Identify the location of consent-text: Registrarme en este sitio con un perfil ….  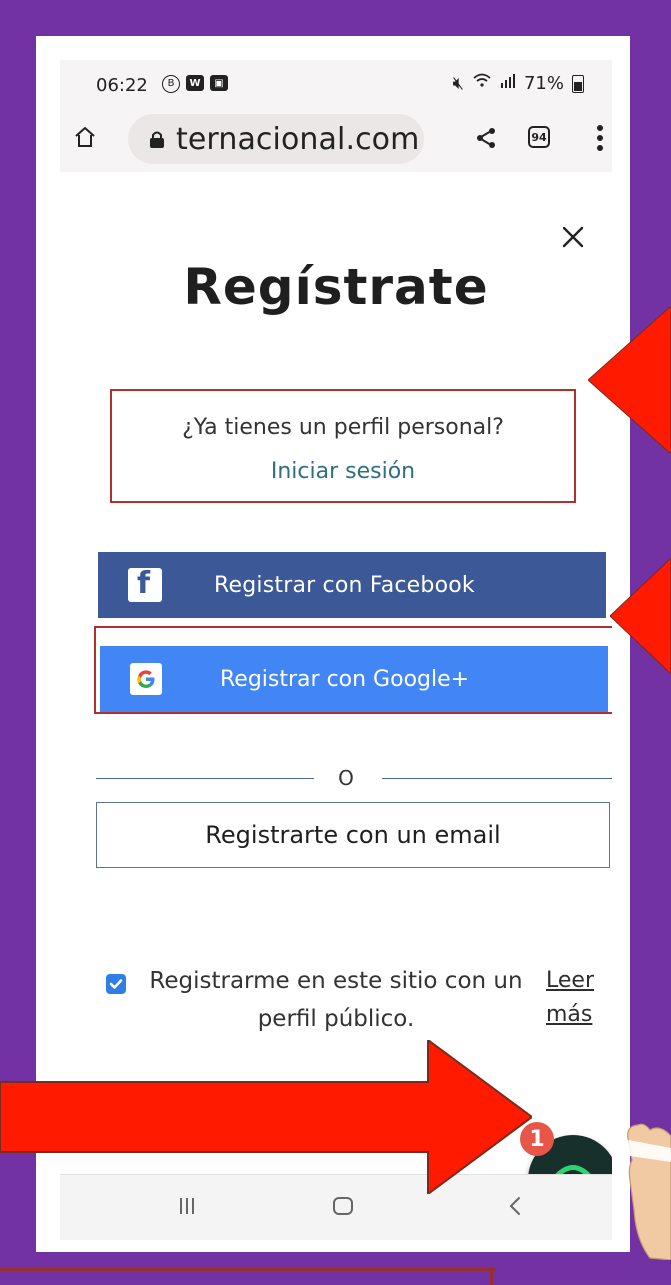
(336, 1000).